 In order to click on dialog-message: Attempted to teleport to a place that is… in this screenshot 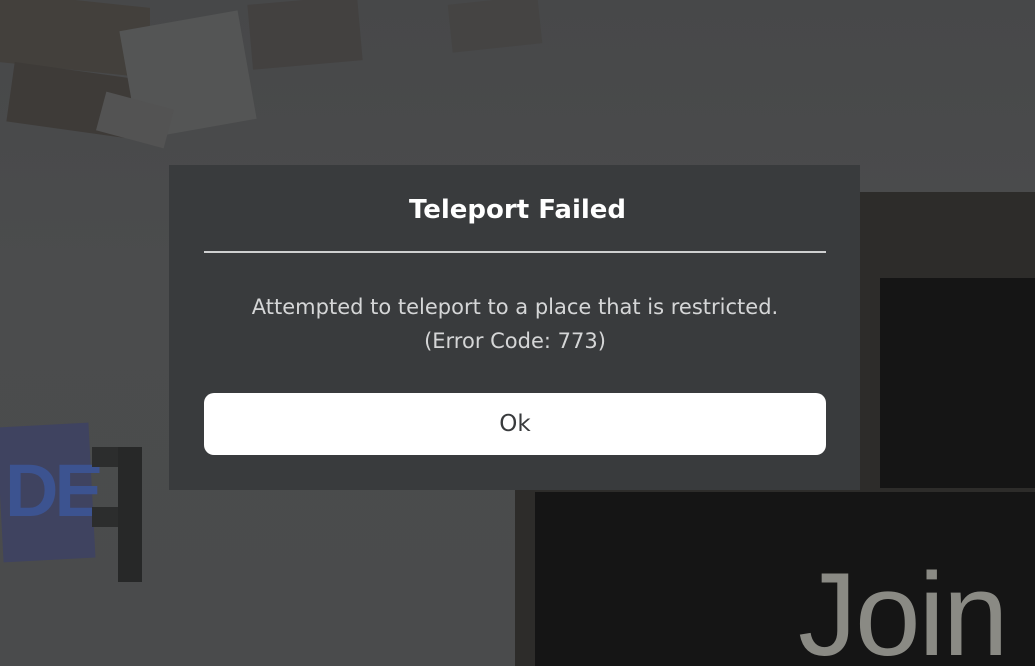, I will do `click(515, 324)`.